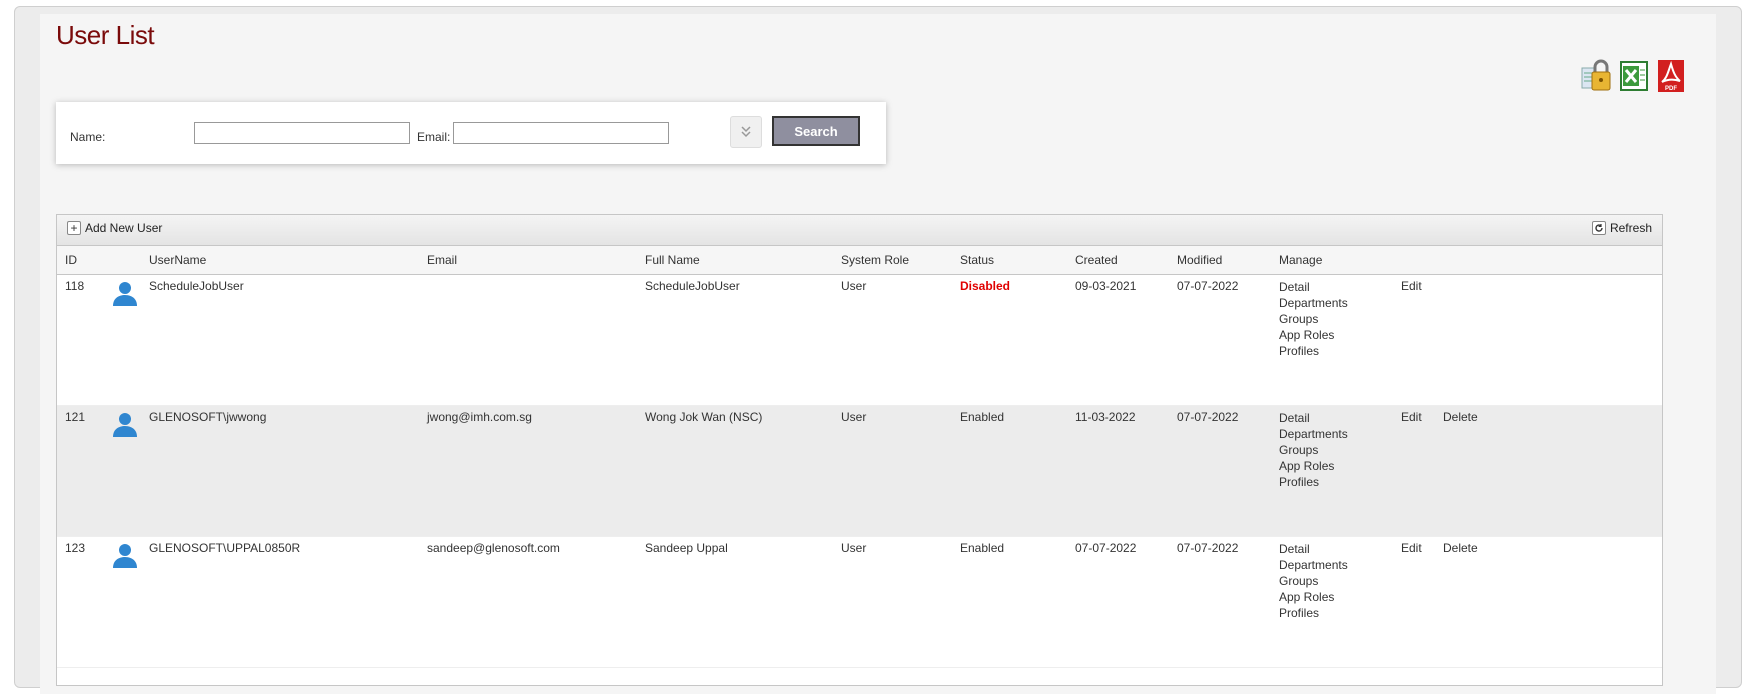 The image size is (1755, 694). I want to click on cell-id: 123, so click(75, 548).